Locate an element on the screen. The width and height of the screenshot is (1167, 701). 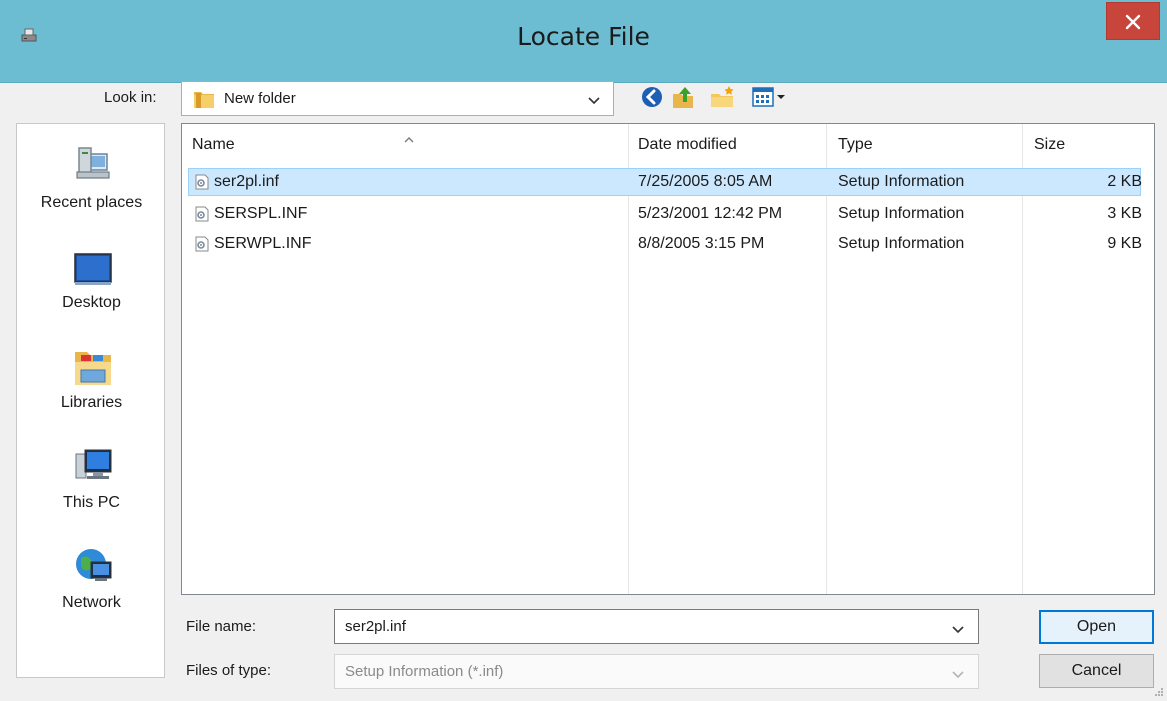
look-in-label: Look in: is located at coordinates (130, 97).